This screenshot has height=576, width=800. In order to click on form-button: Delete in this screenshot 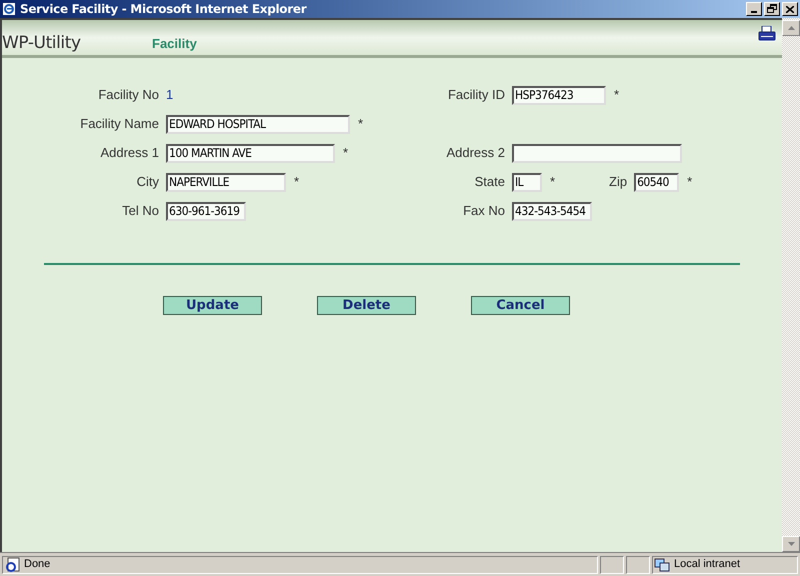, I will do `click(366, 305)`.